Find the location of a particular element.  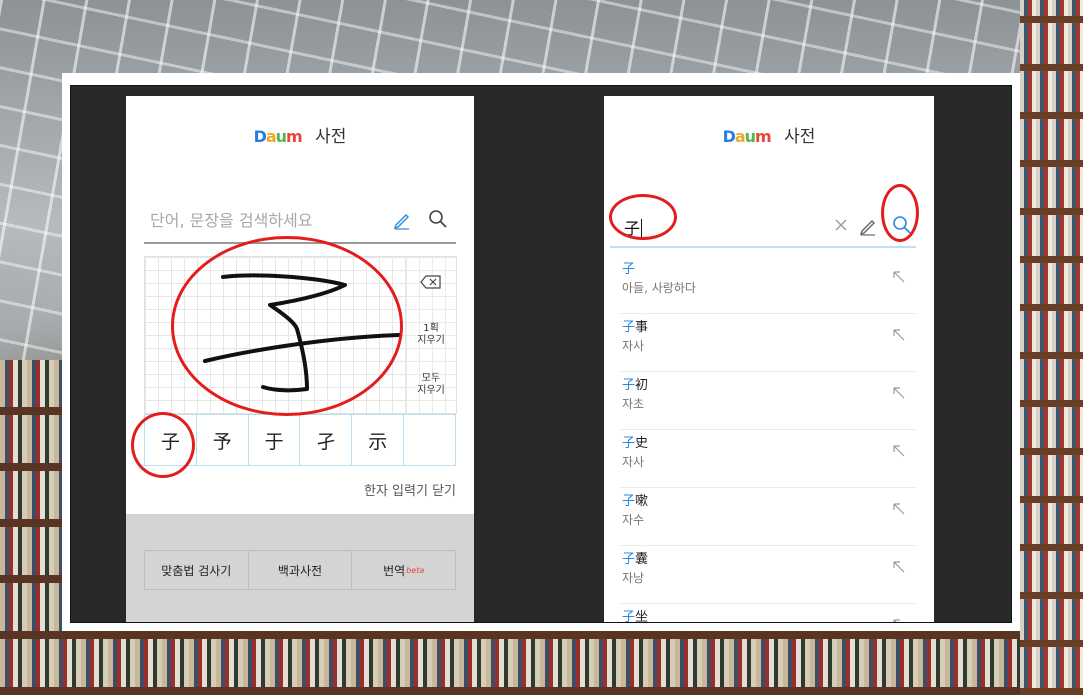

search-bar is located at coordinates (300, 222).